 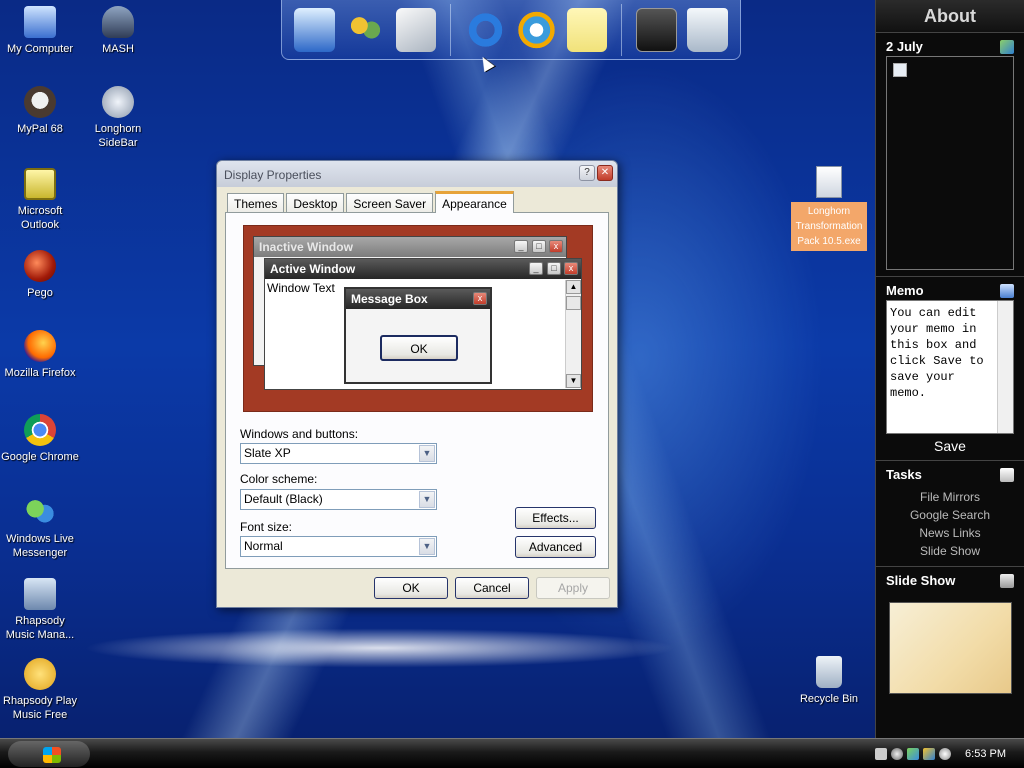 What do you see at coordinates (40, 674) in the screenshot?
I see `music-note-icon` at bounding box center [40, 674].